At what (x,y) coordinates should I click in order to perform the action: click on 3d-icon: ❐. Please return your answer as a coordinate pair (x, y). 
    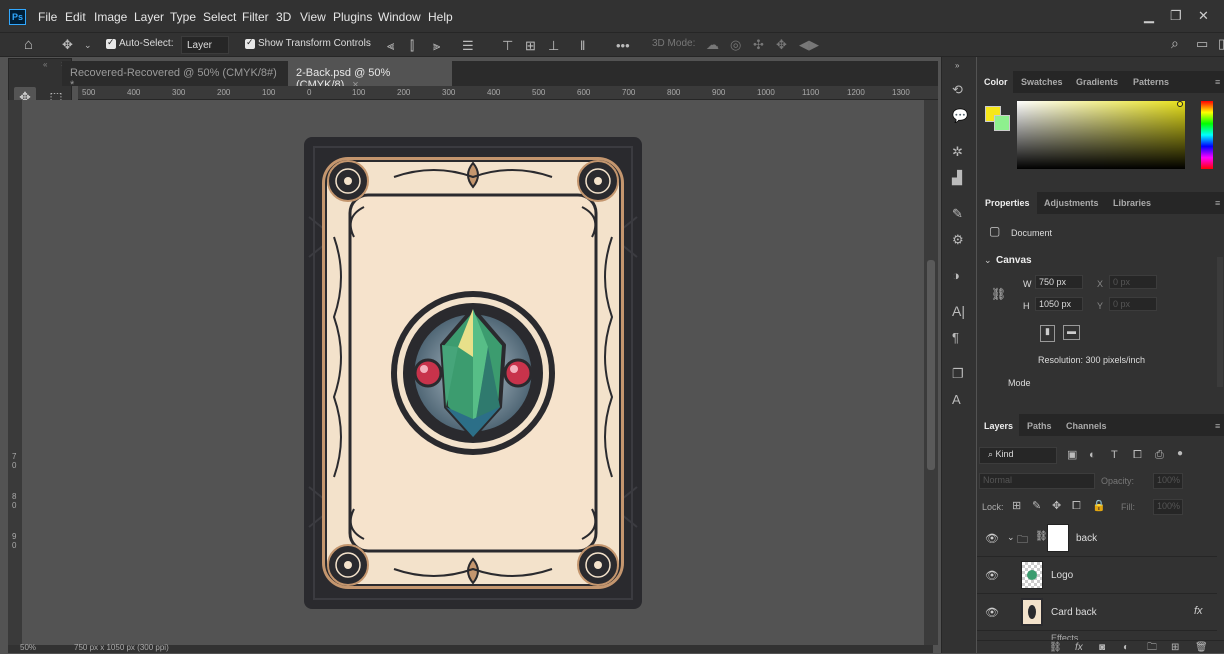
    Looking at the image, I should click on (958, 373).